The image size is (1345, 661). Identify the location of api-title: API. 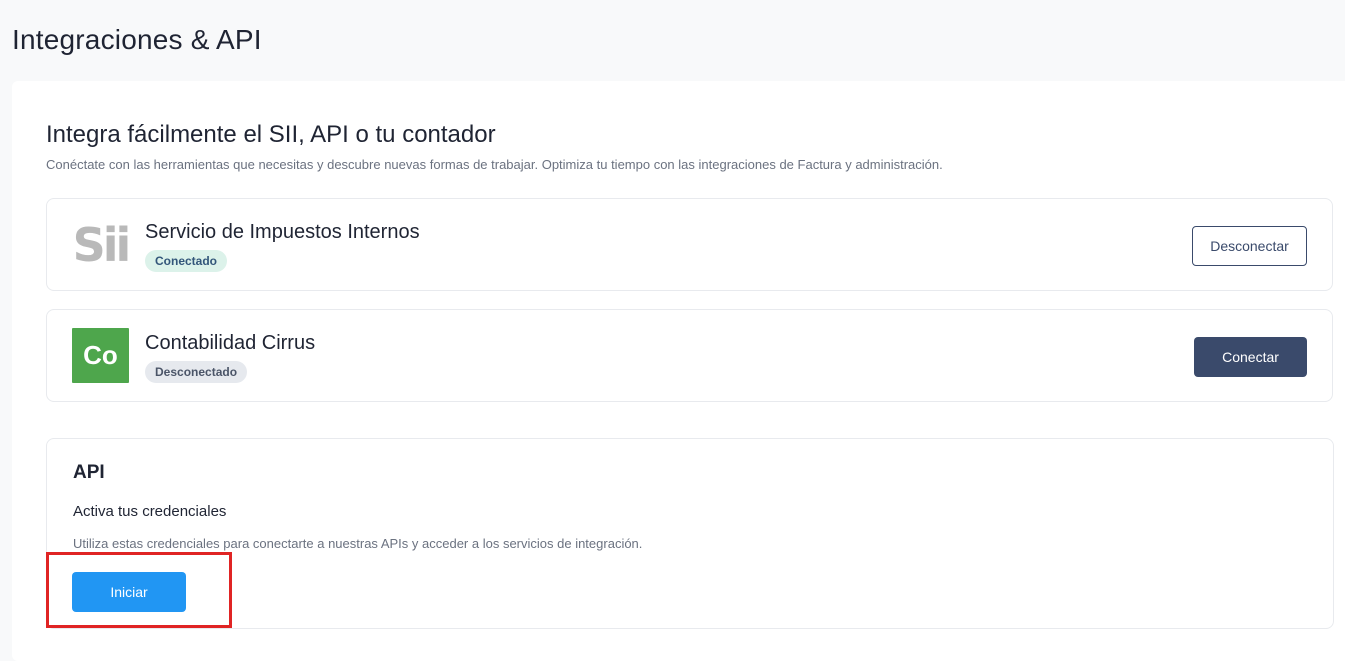
(89, 472).